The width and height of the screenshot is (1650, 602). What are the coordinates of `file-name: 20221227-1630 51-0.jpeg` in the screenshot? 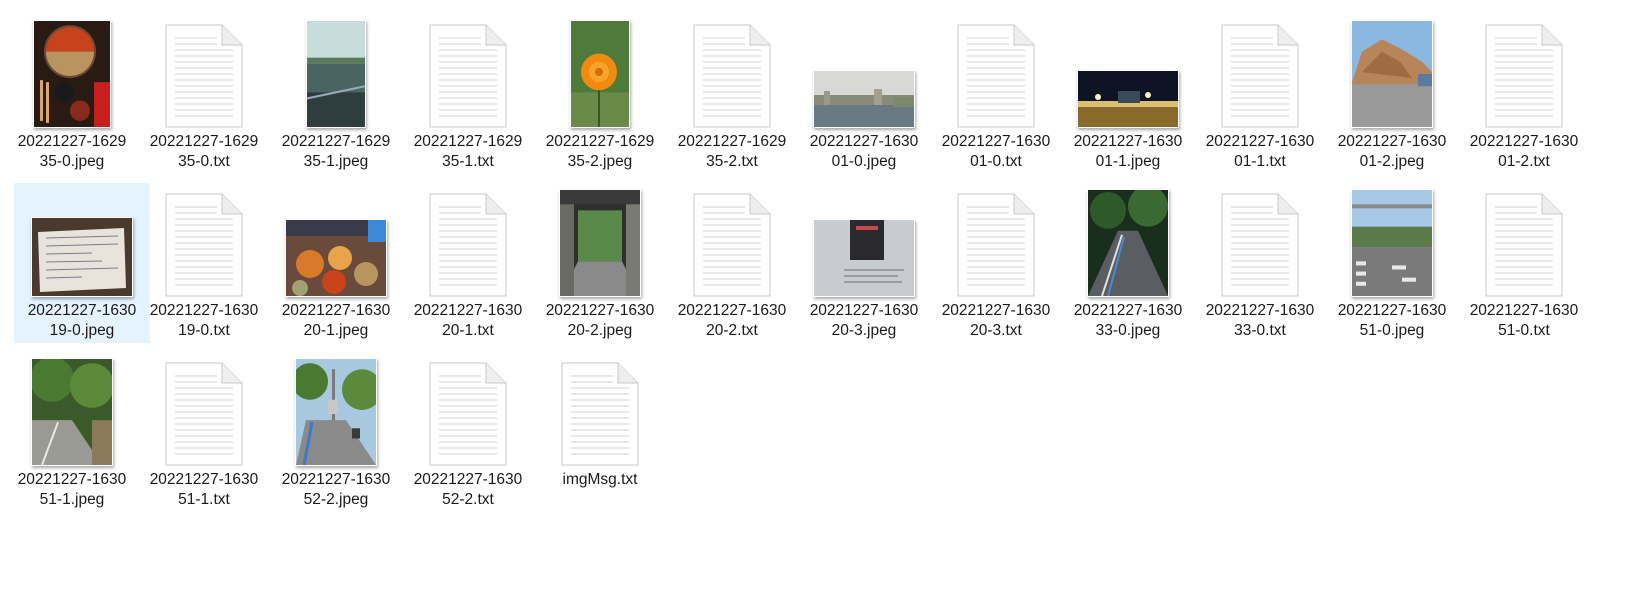 It's located at (1392, 320).